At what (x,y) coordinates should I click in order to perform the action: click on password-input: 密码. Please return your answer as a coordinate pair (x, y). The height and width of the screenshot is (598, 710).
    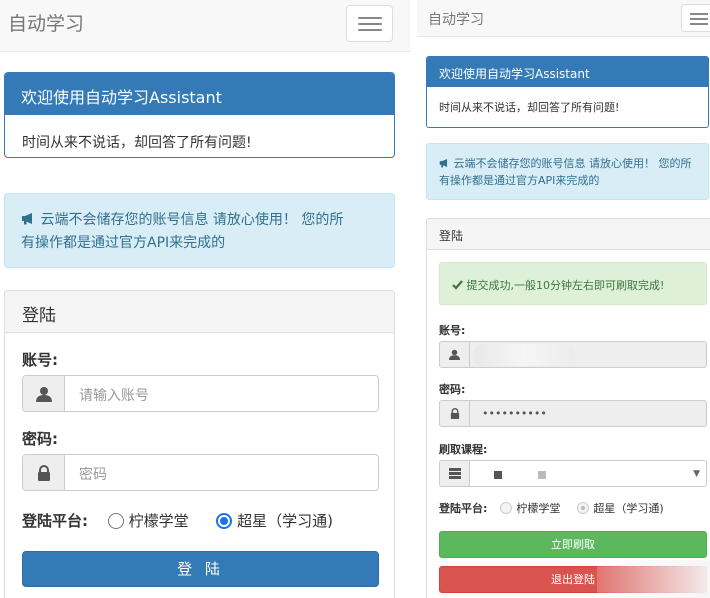
    Looking at the image, I should click on (200, 472).